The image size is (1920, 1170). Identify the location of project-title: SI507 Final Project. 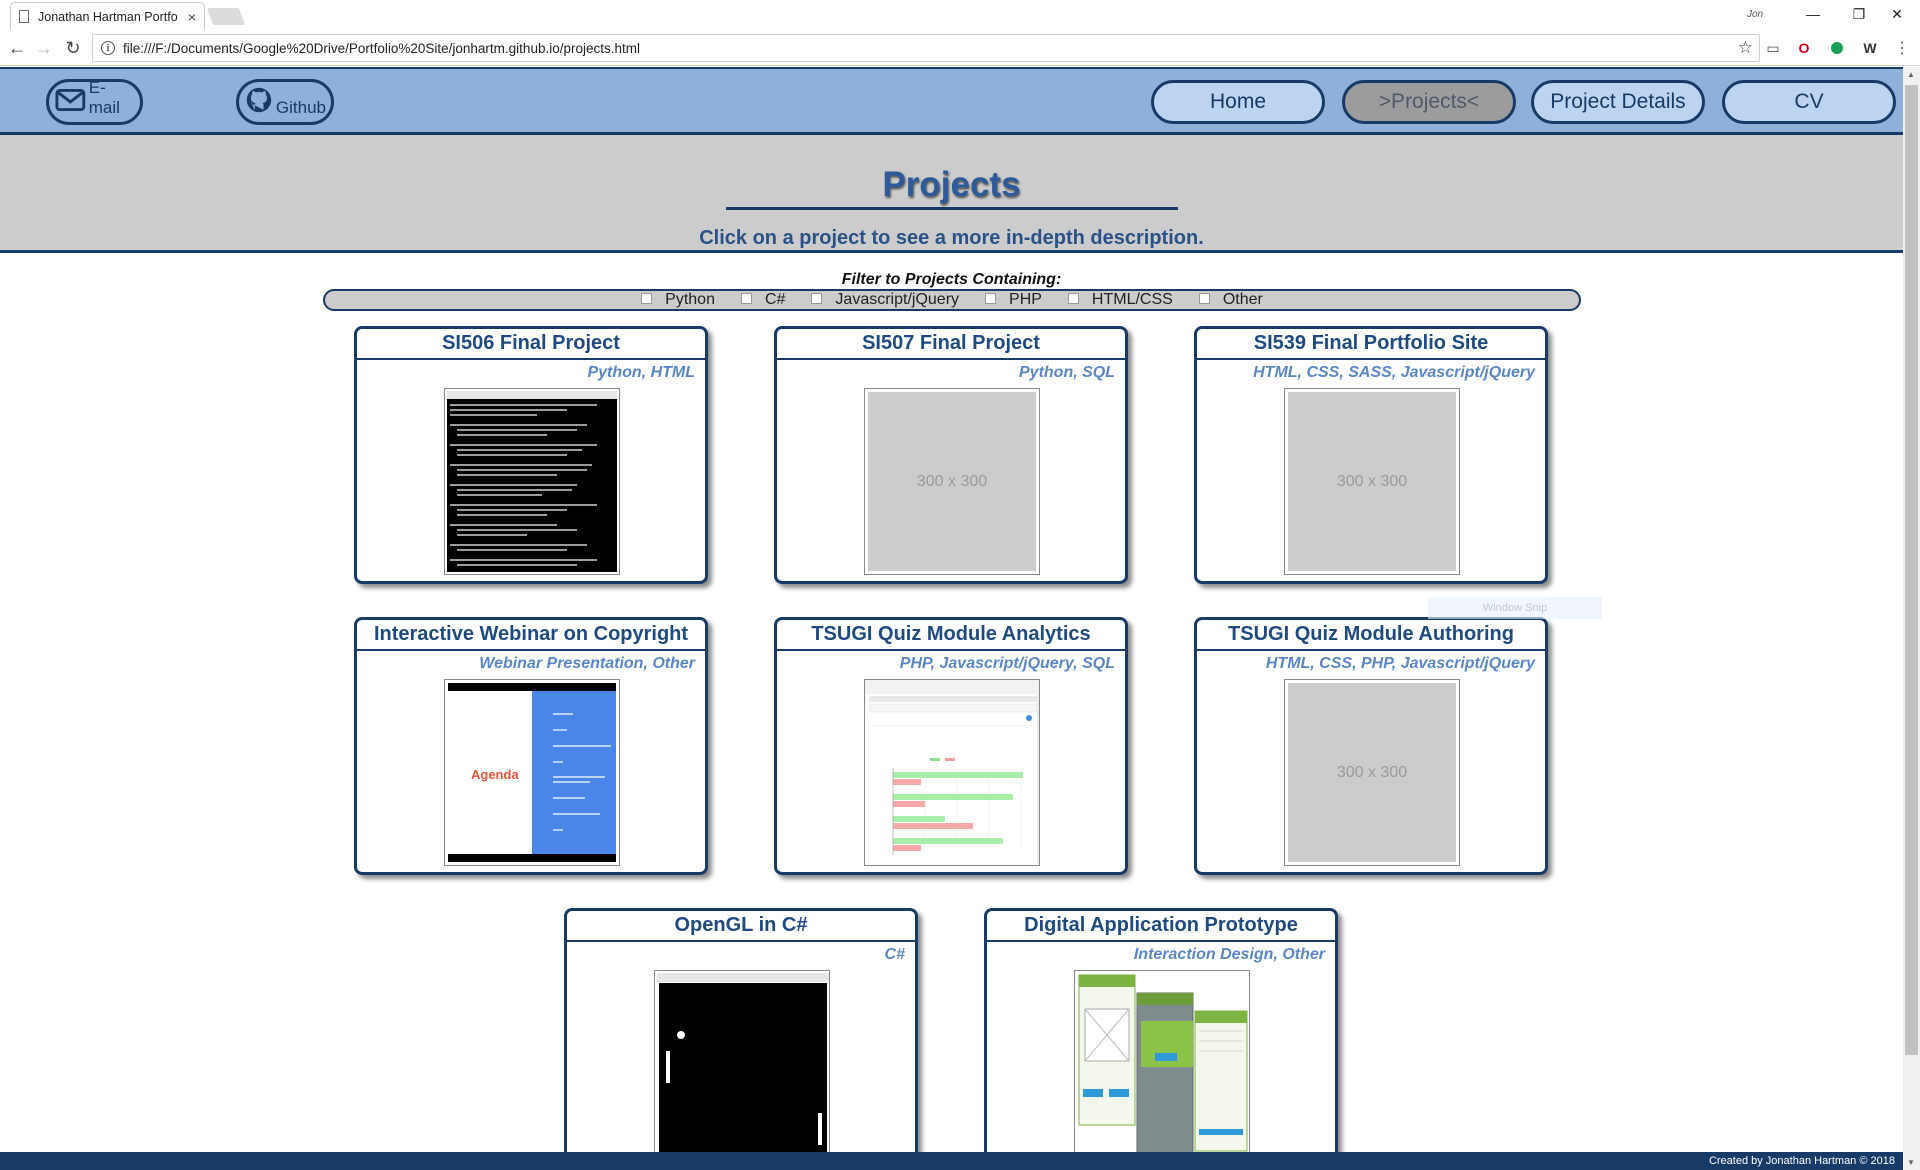
(951, 344).